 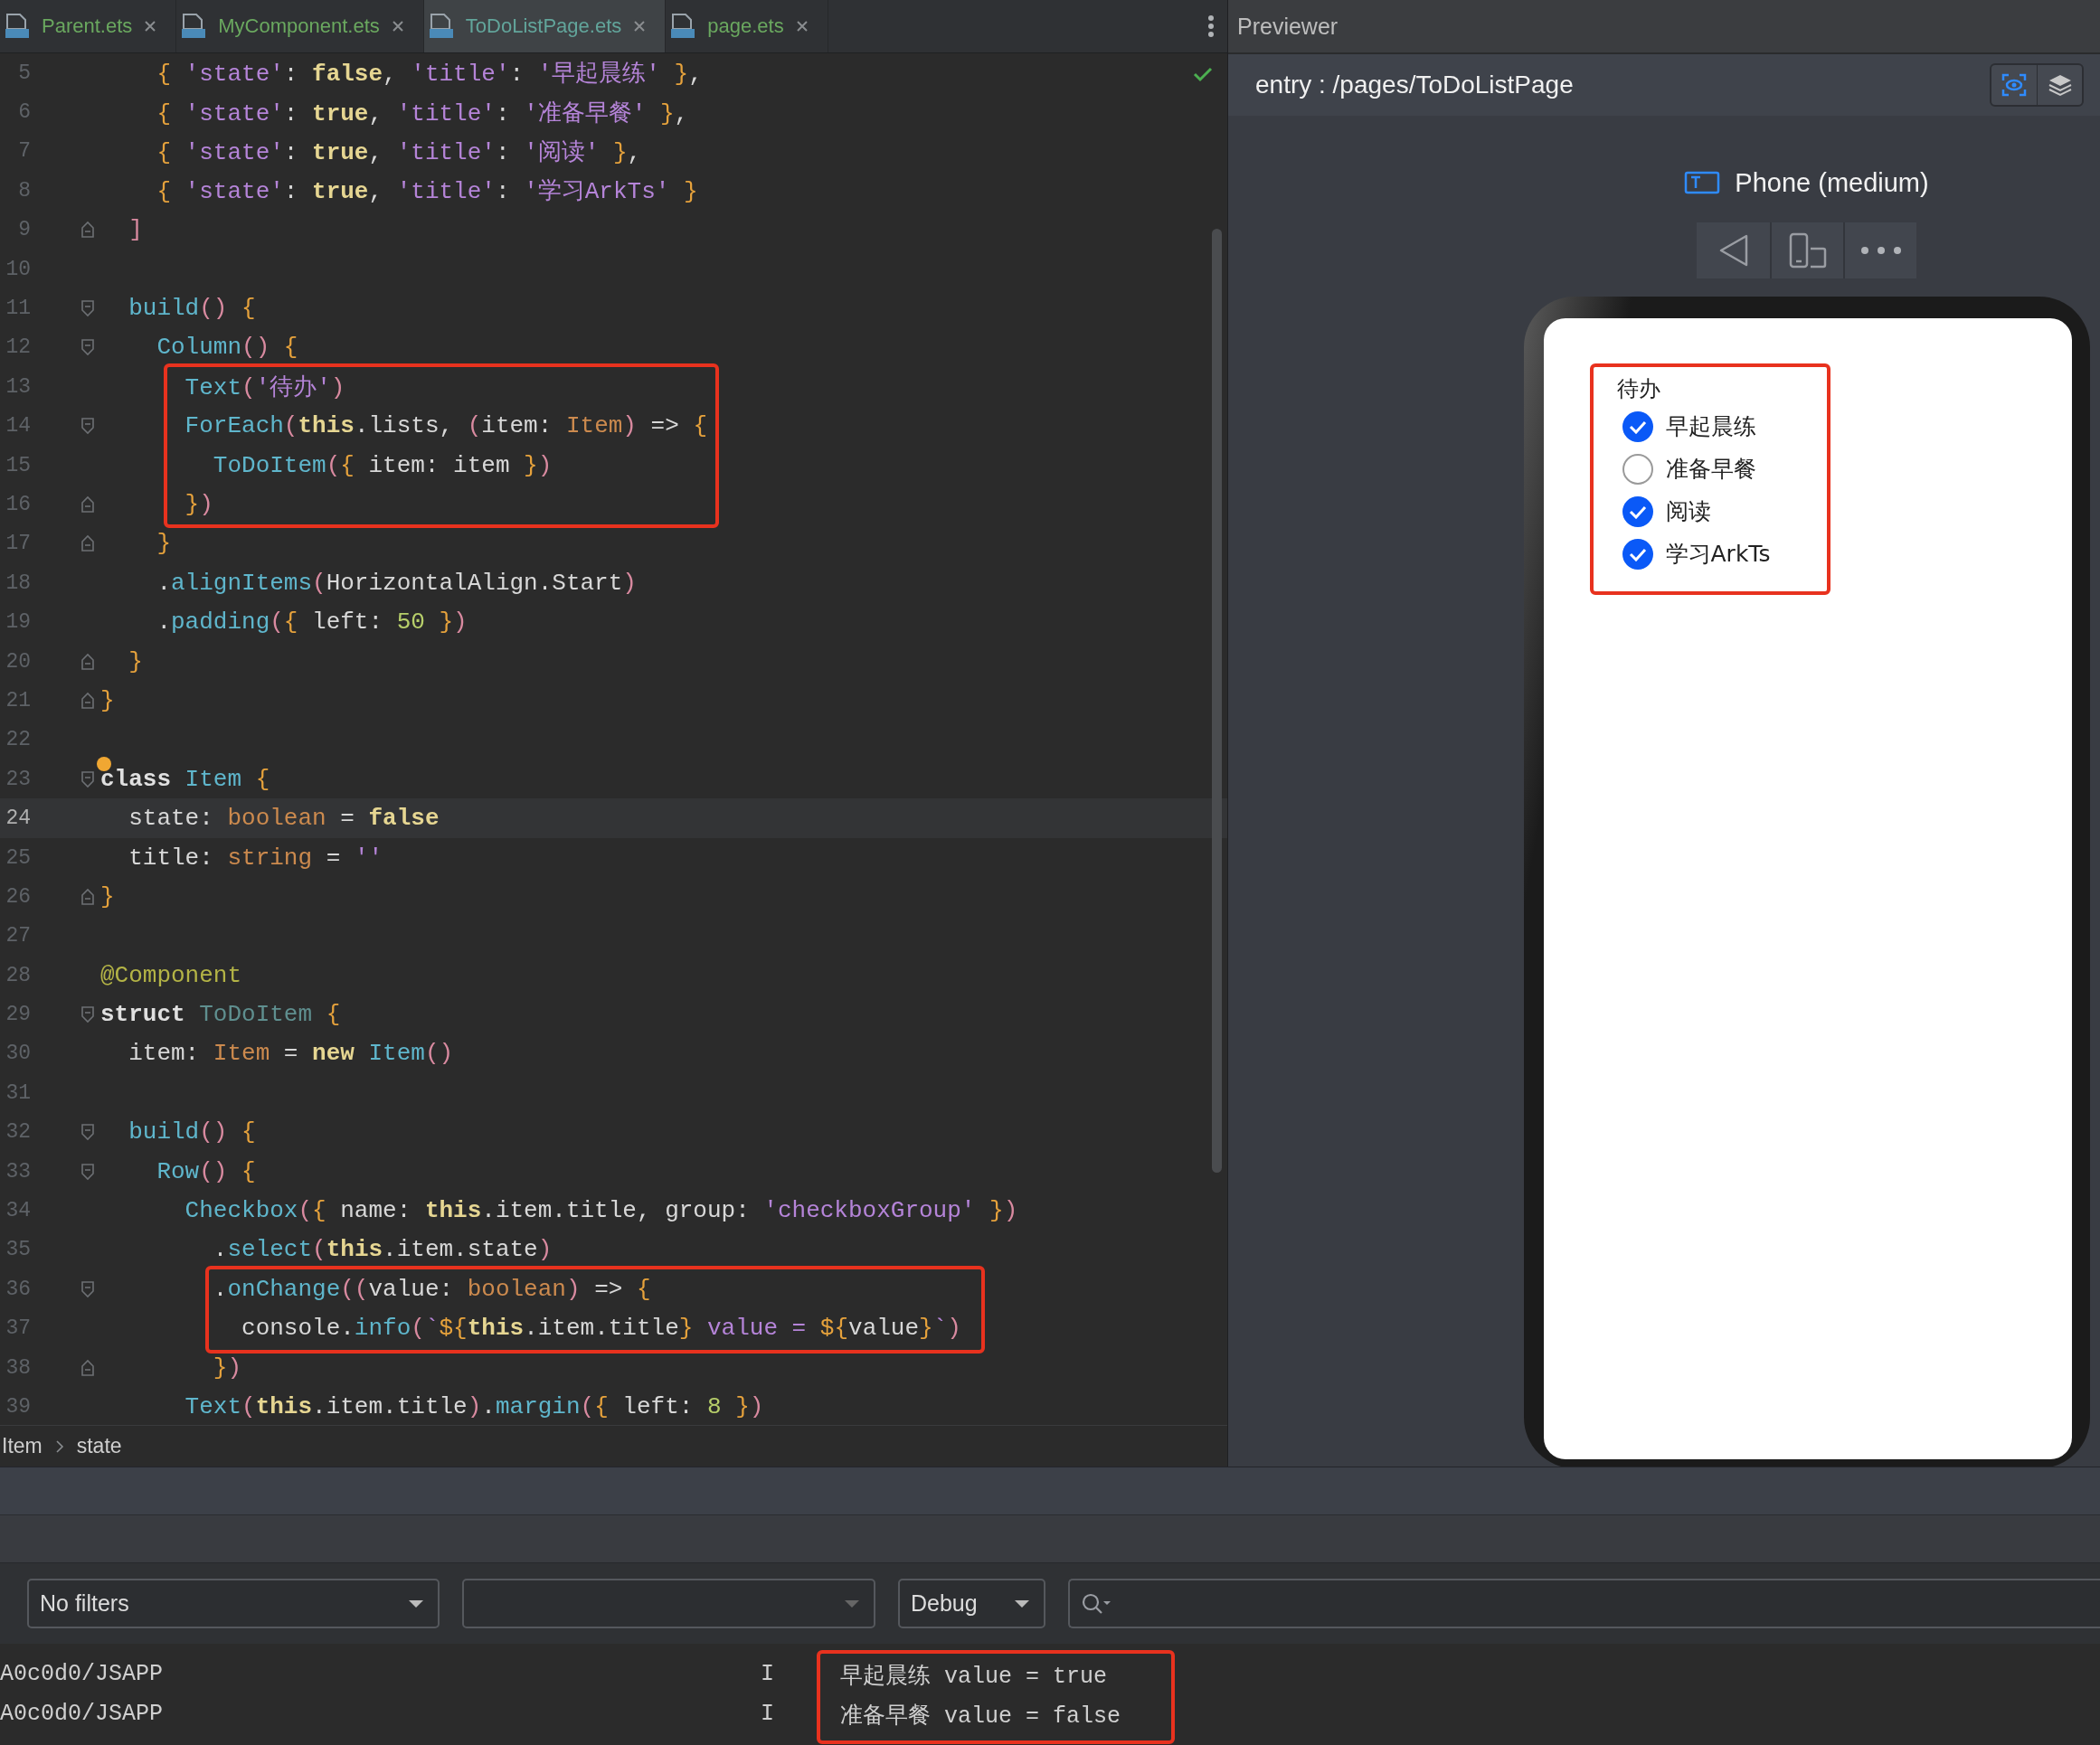 What do you see at coordinates (422, 113) in the screenshot?
I see `code-line: { 'state': true, 'title': '准备早餐' },` at bounding box center [422, 113].